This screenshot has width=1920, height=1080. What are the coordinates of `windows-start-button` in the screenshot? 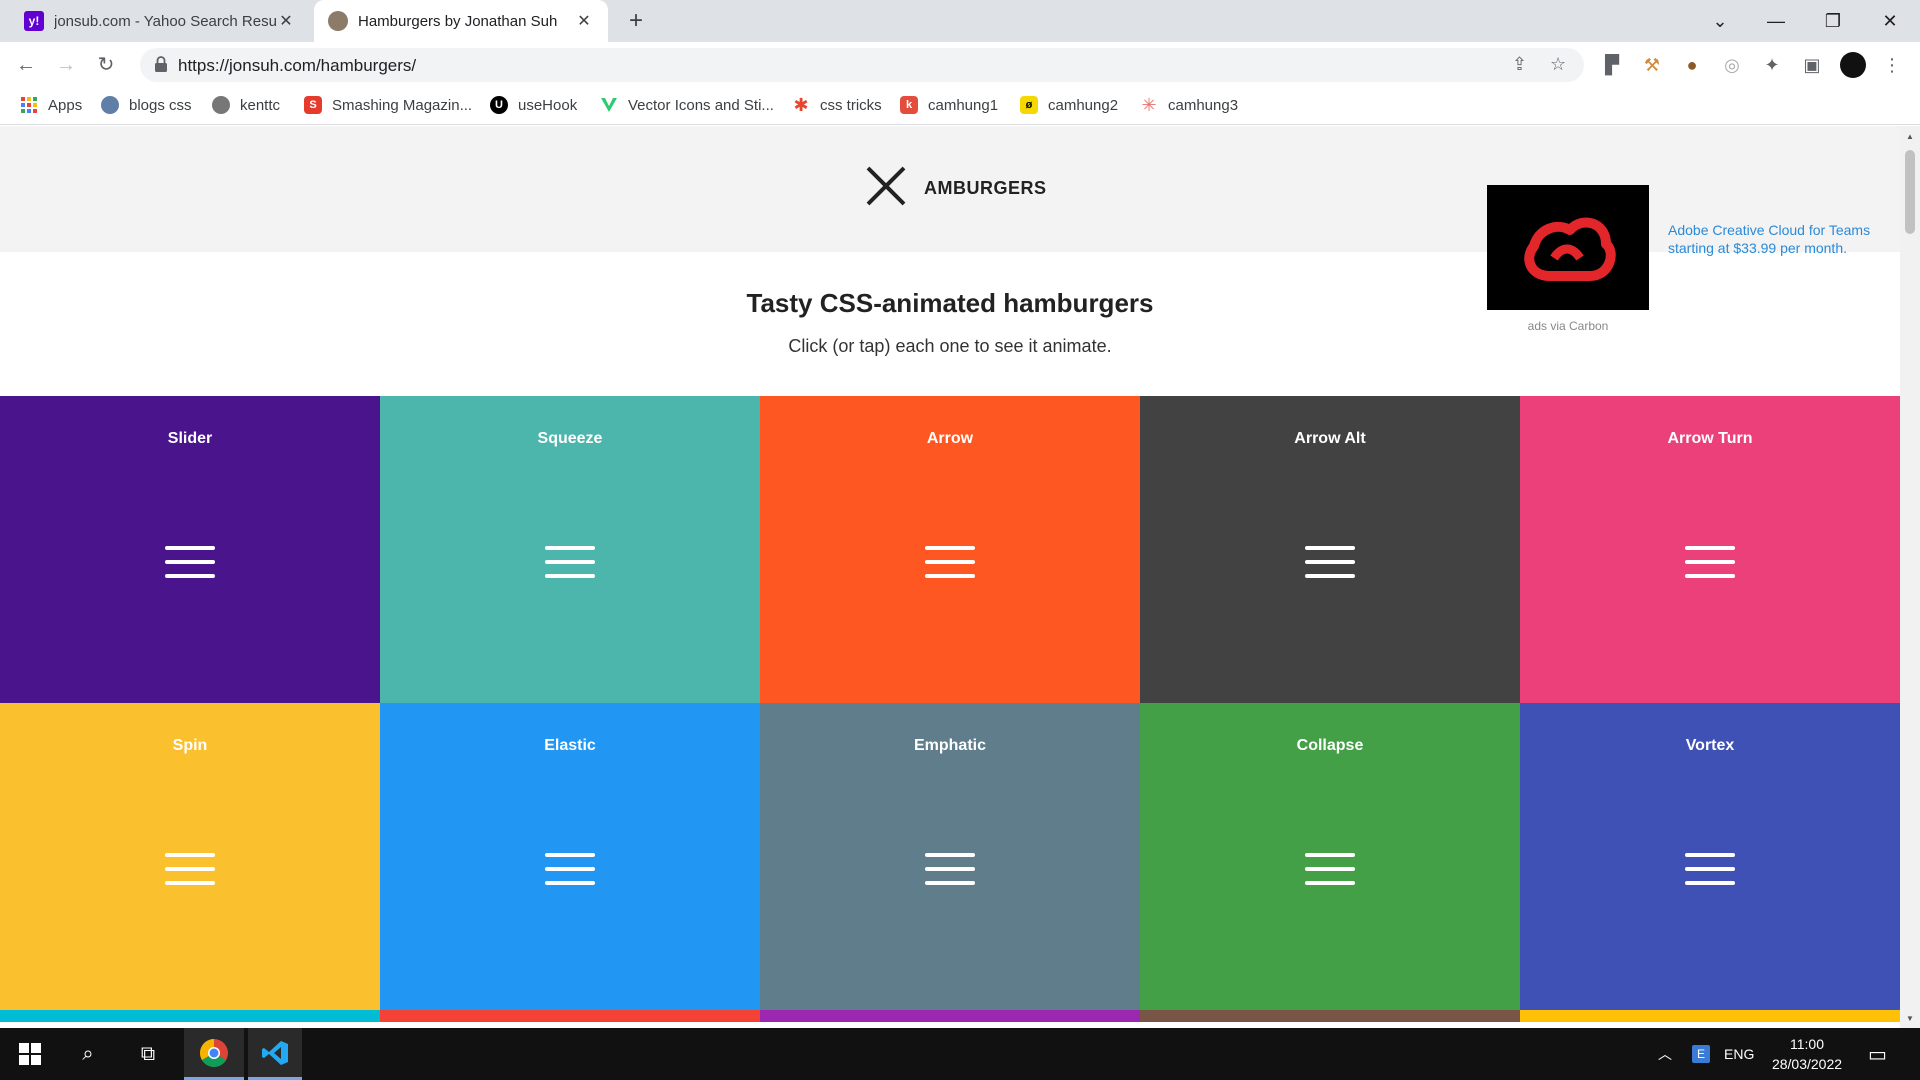 It's located at (30, 1054).